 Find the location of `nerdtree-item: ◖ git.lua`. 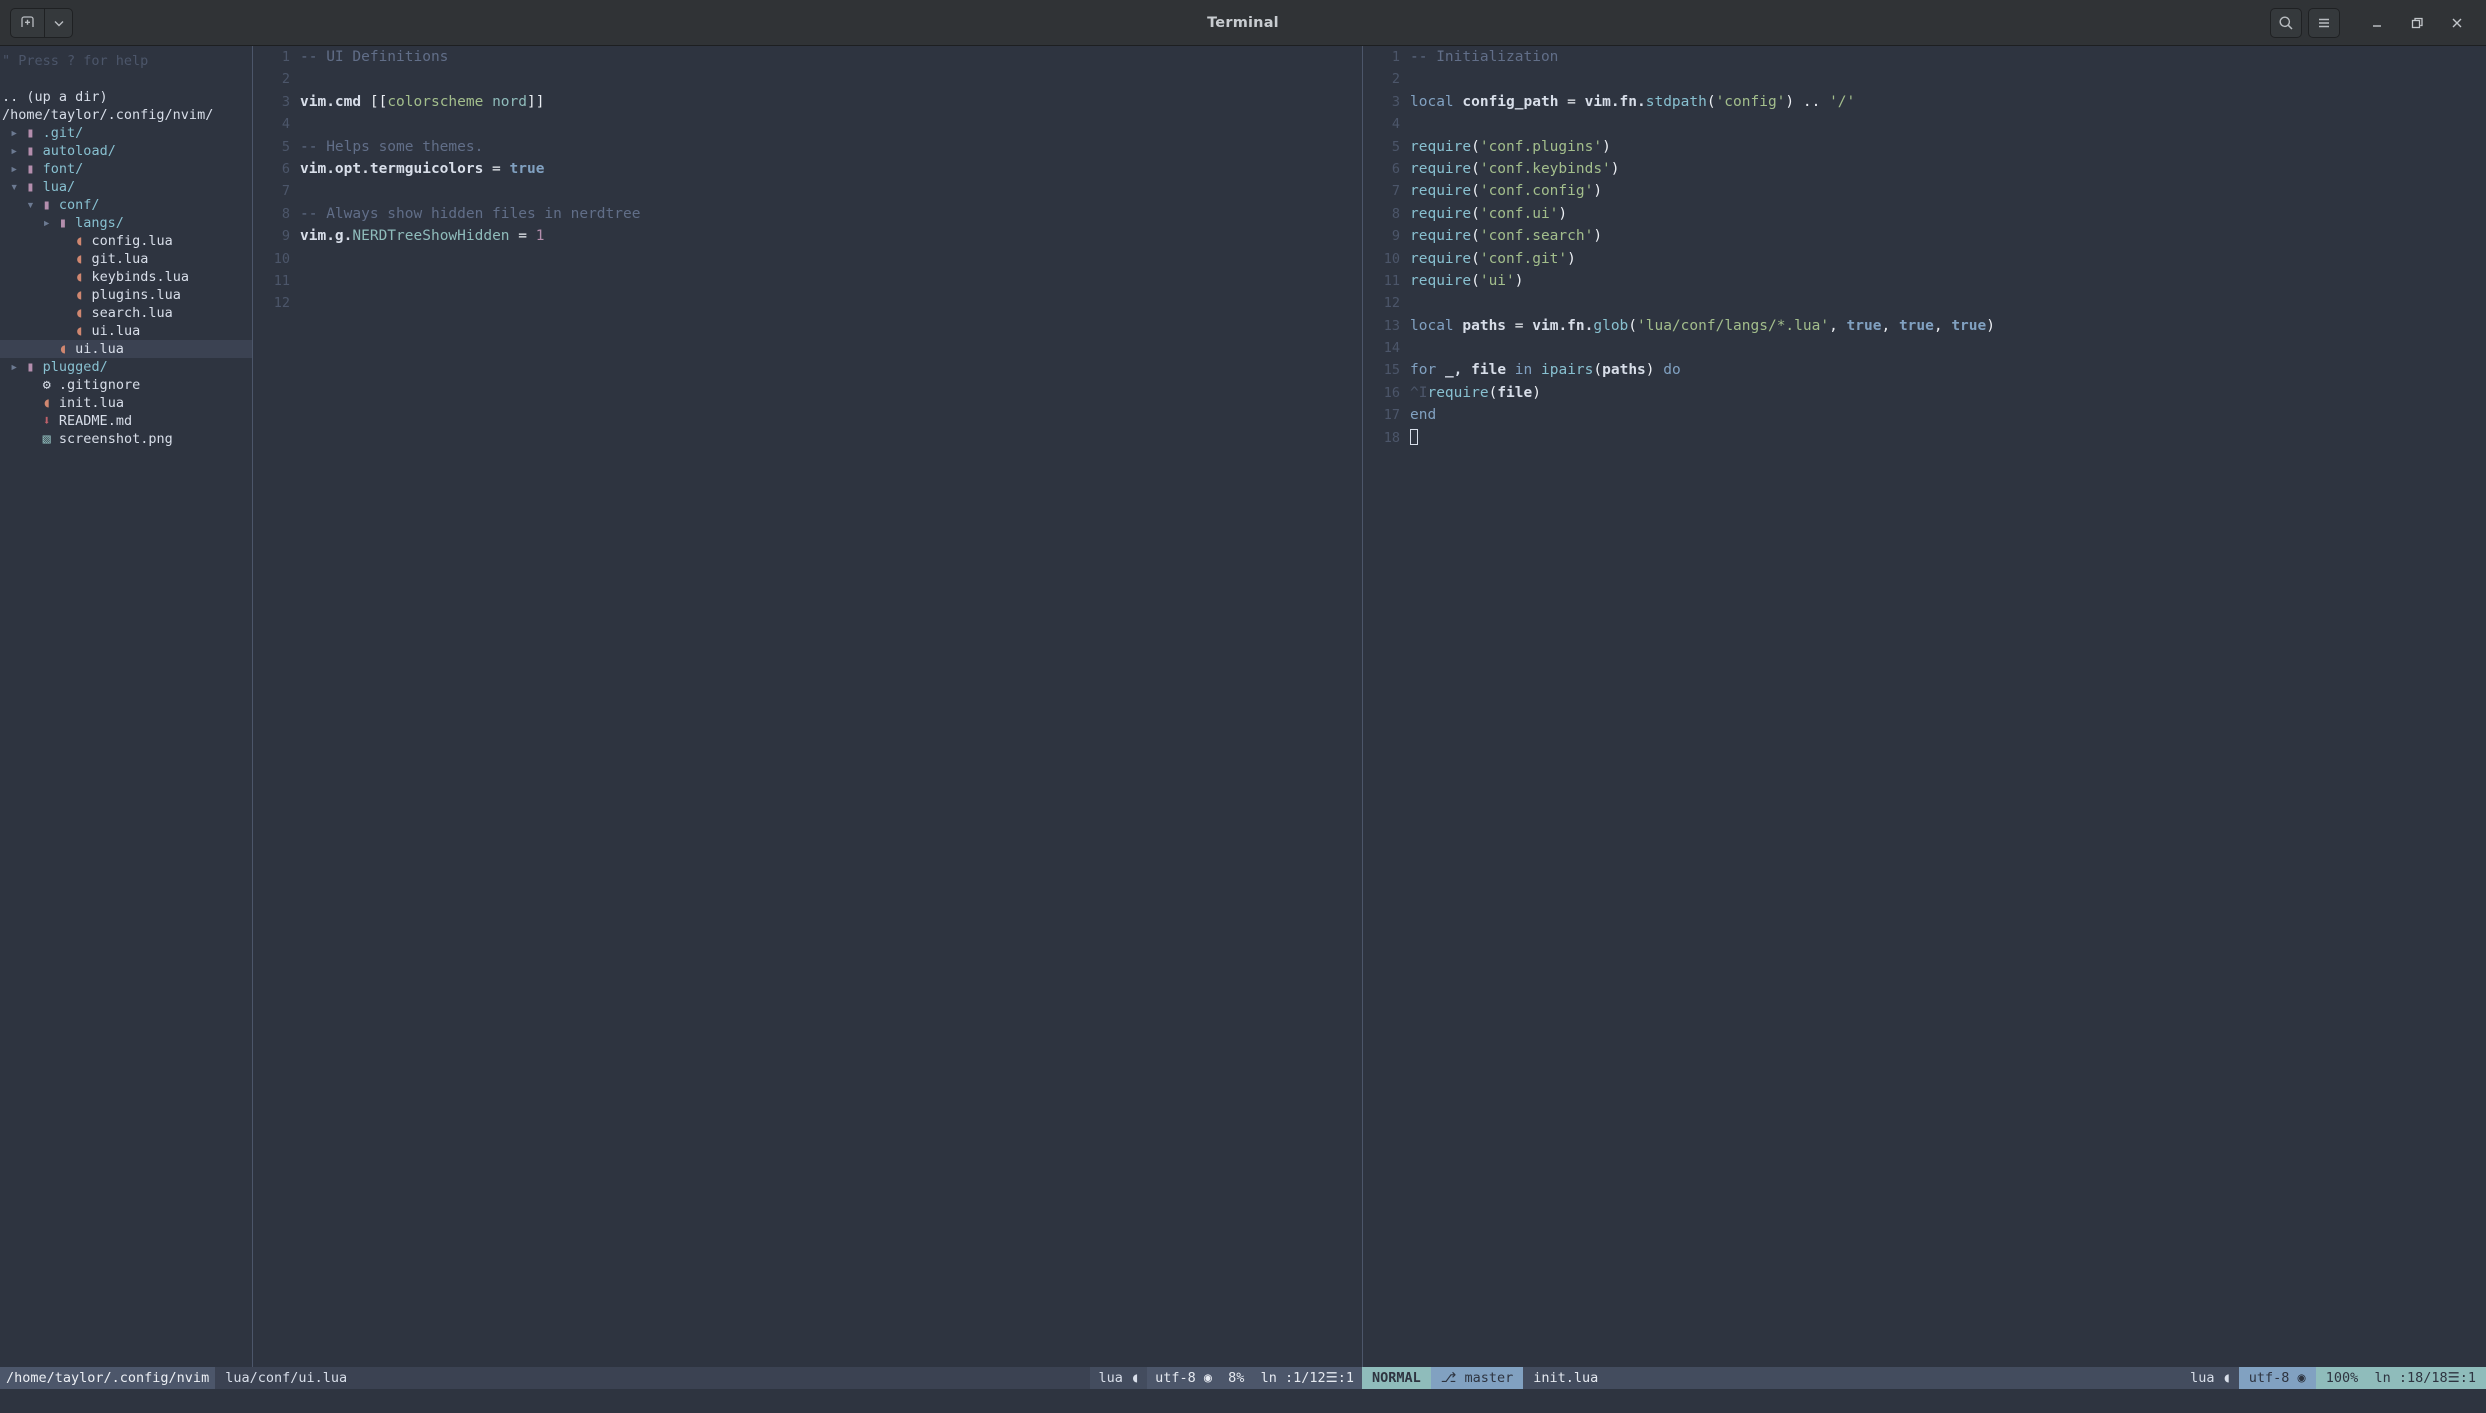

nerdtree-item: ◖ git.lua is located at coordinates (126, 259).